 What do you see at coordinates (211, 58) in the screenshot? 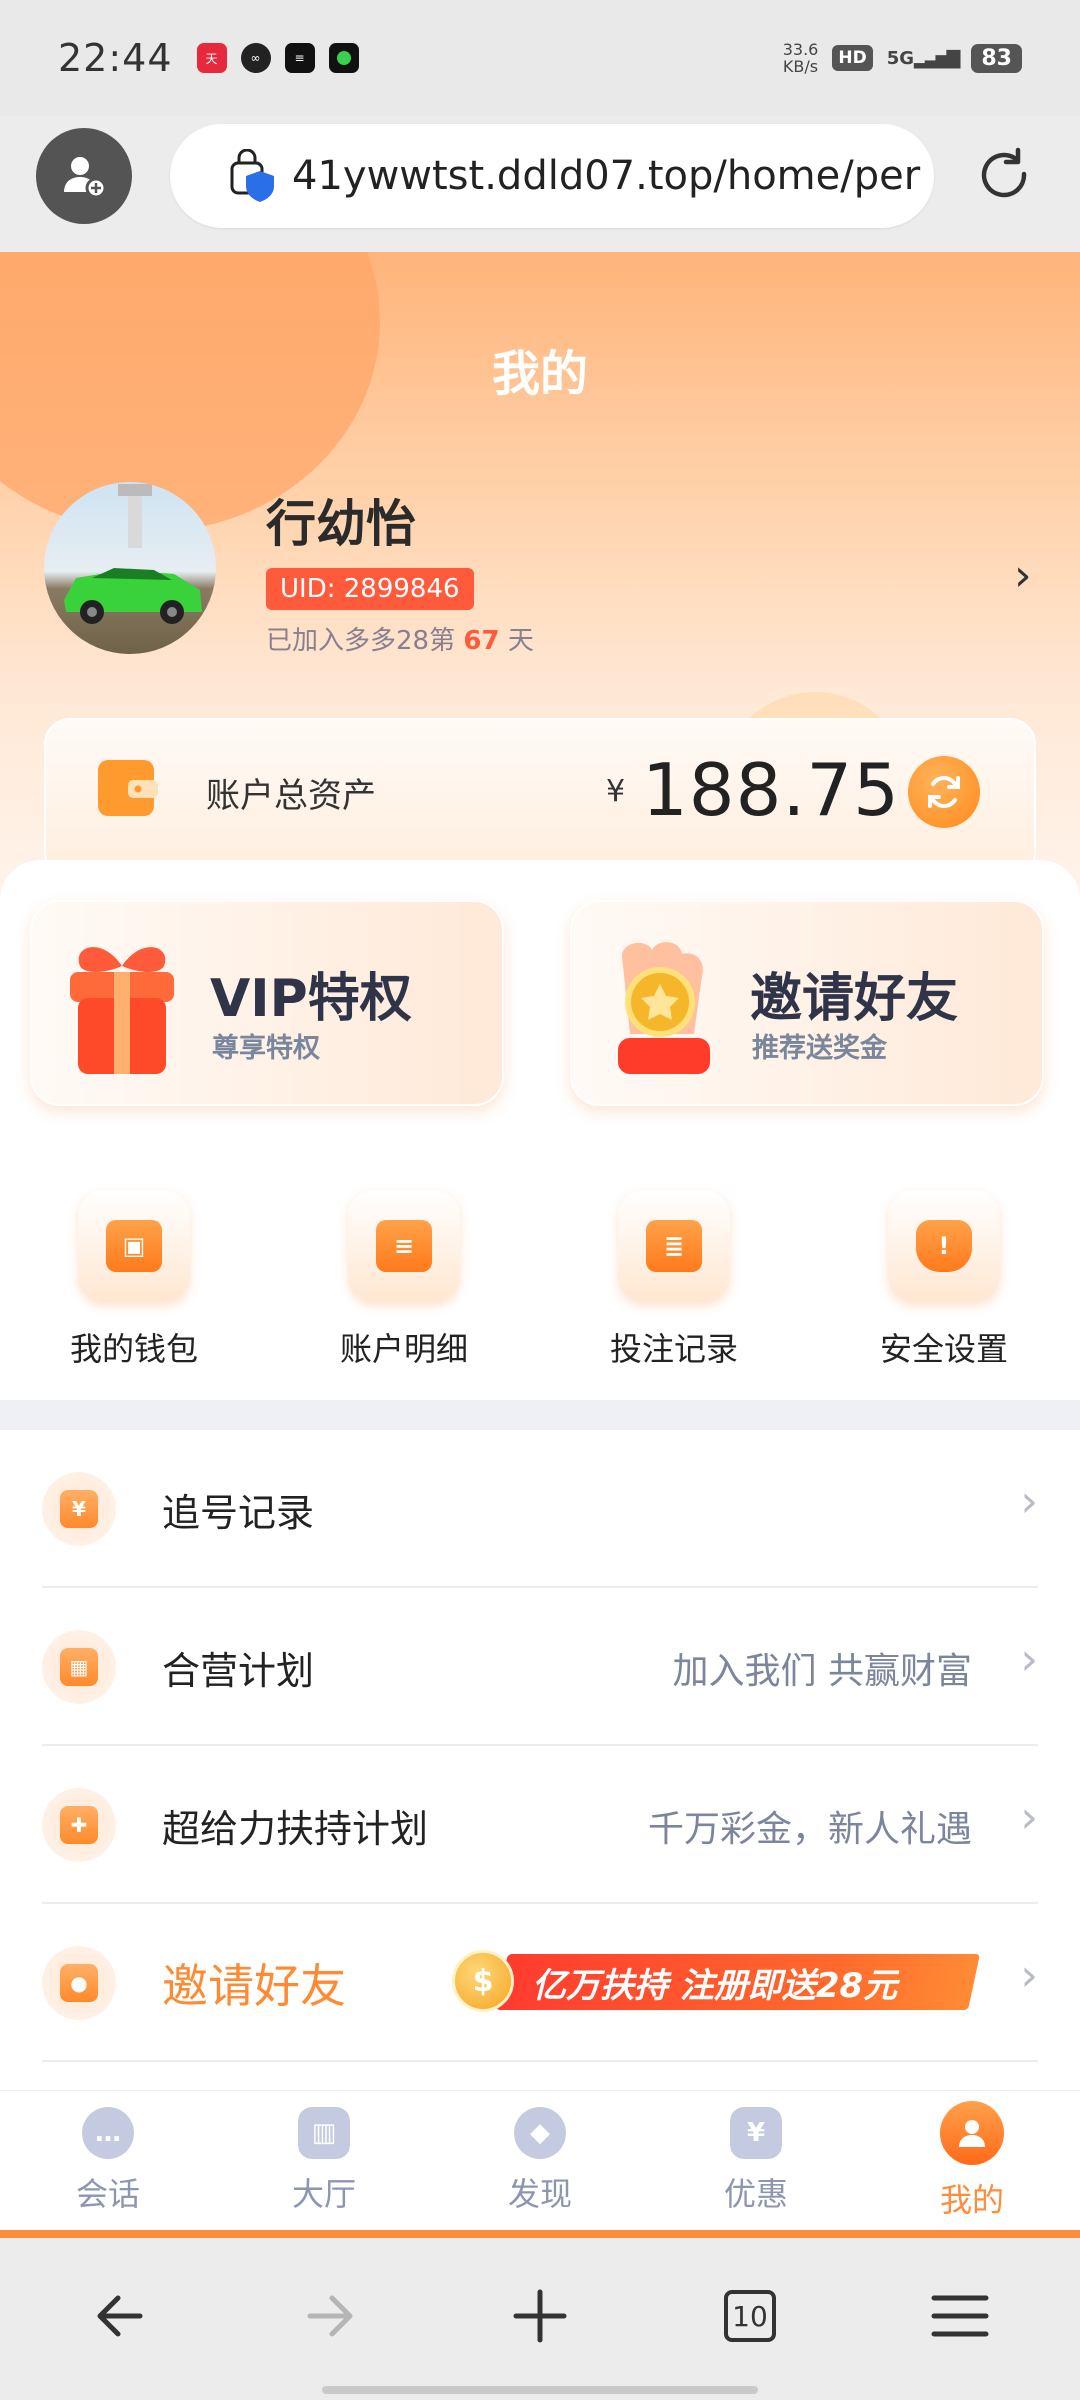
I see `tmall-icon: 天` at bounding box center [211, 58].